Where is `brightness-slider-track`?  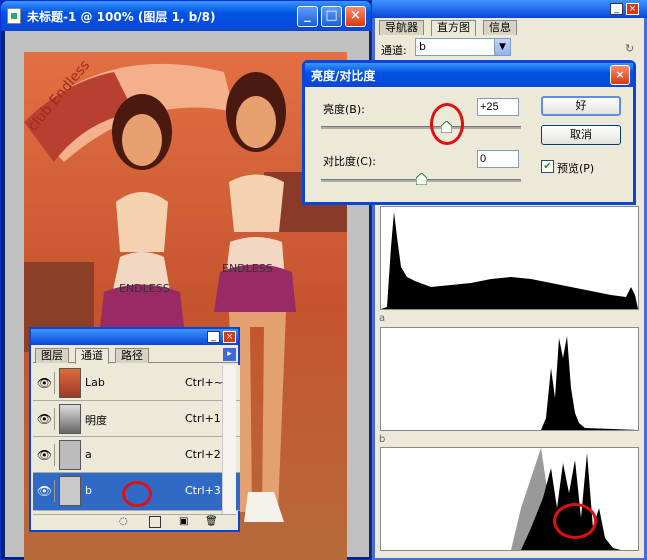 brightness-slider-track is located at coordinates (421, 127).